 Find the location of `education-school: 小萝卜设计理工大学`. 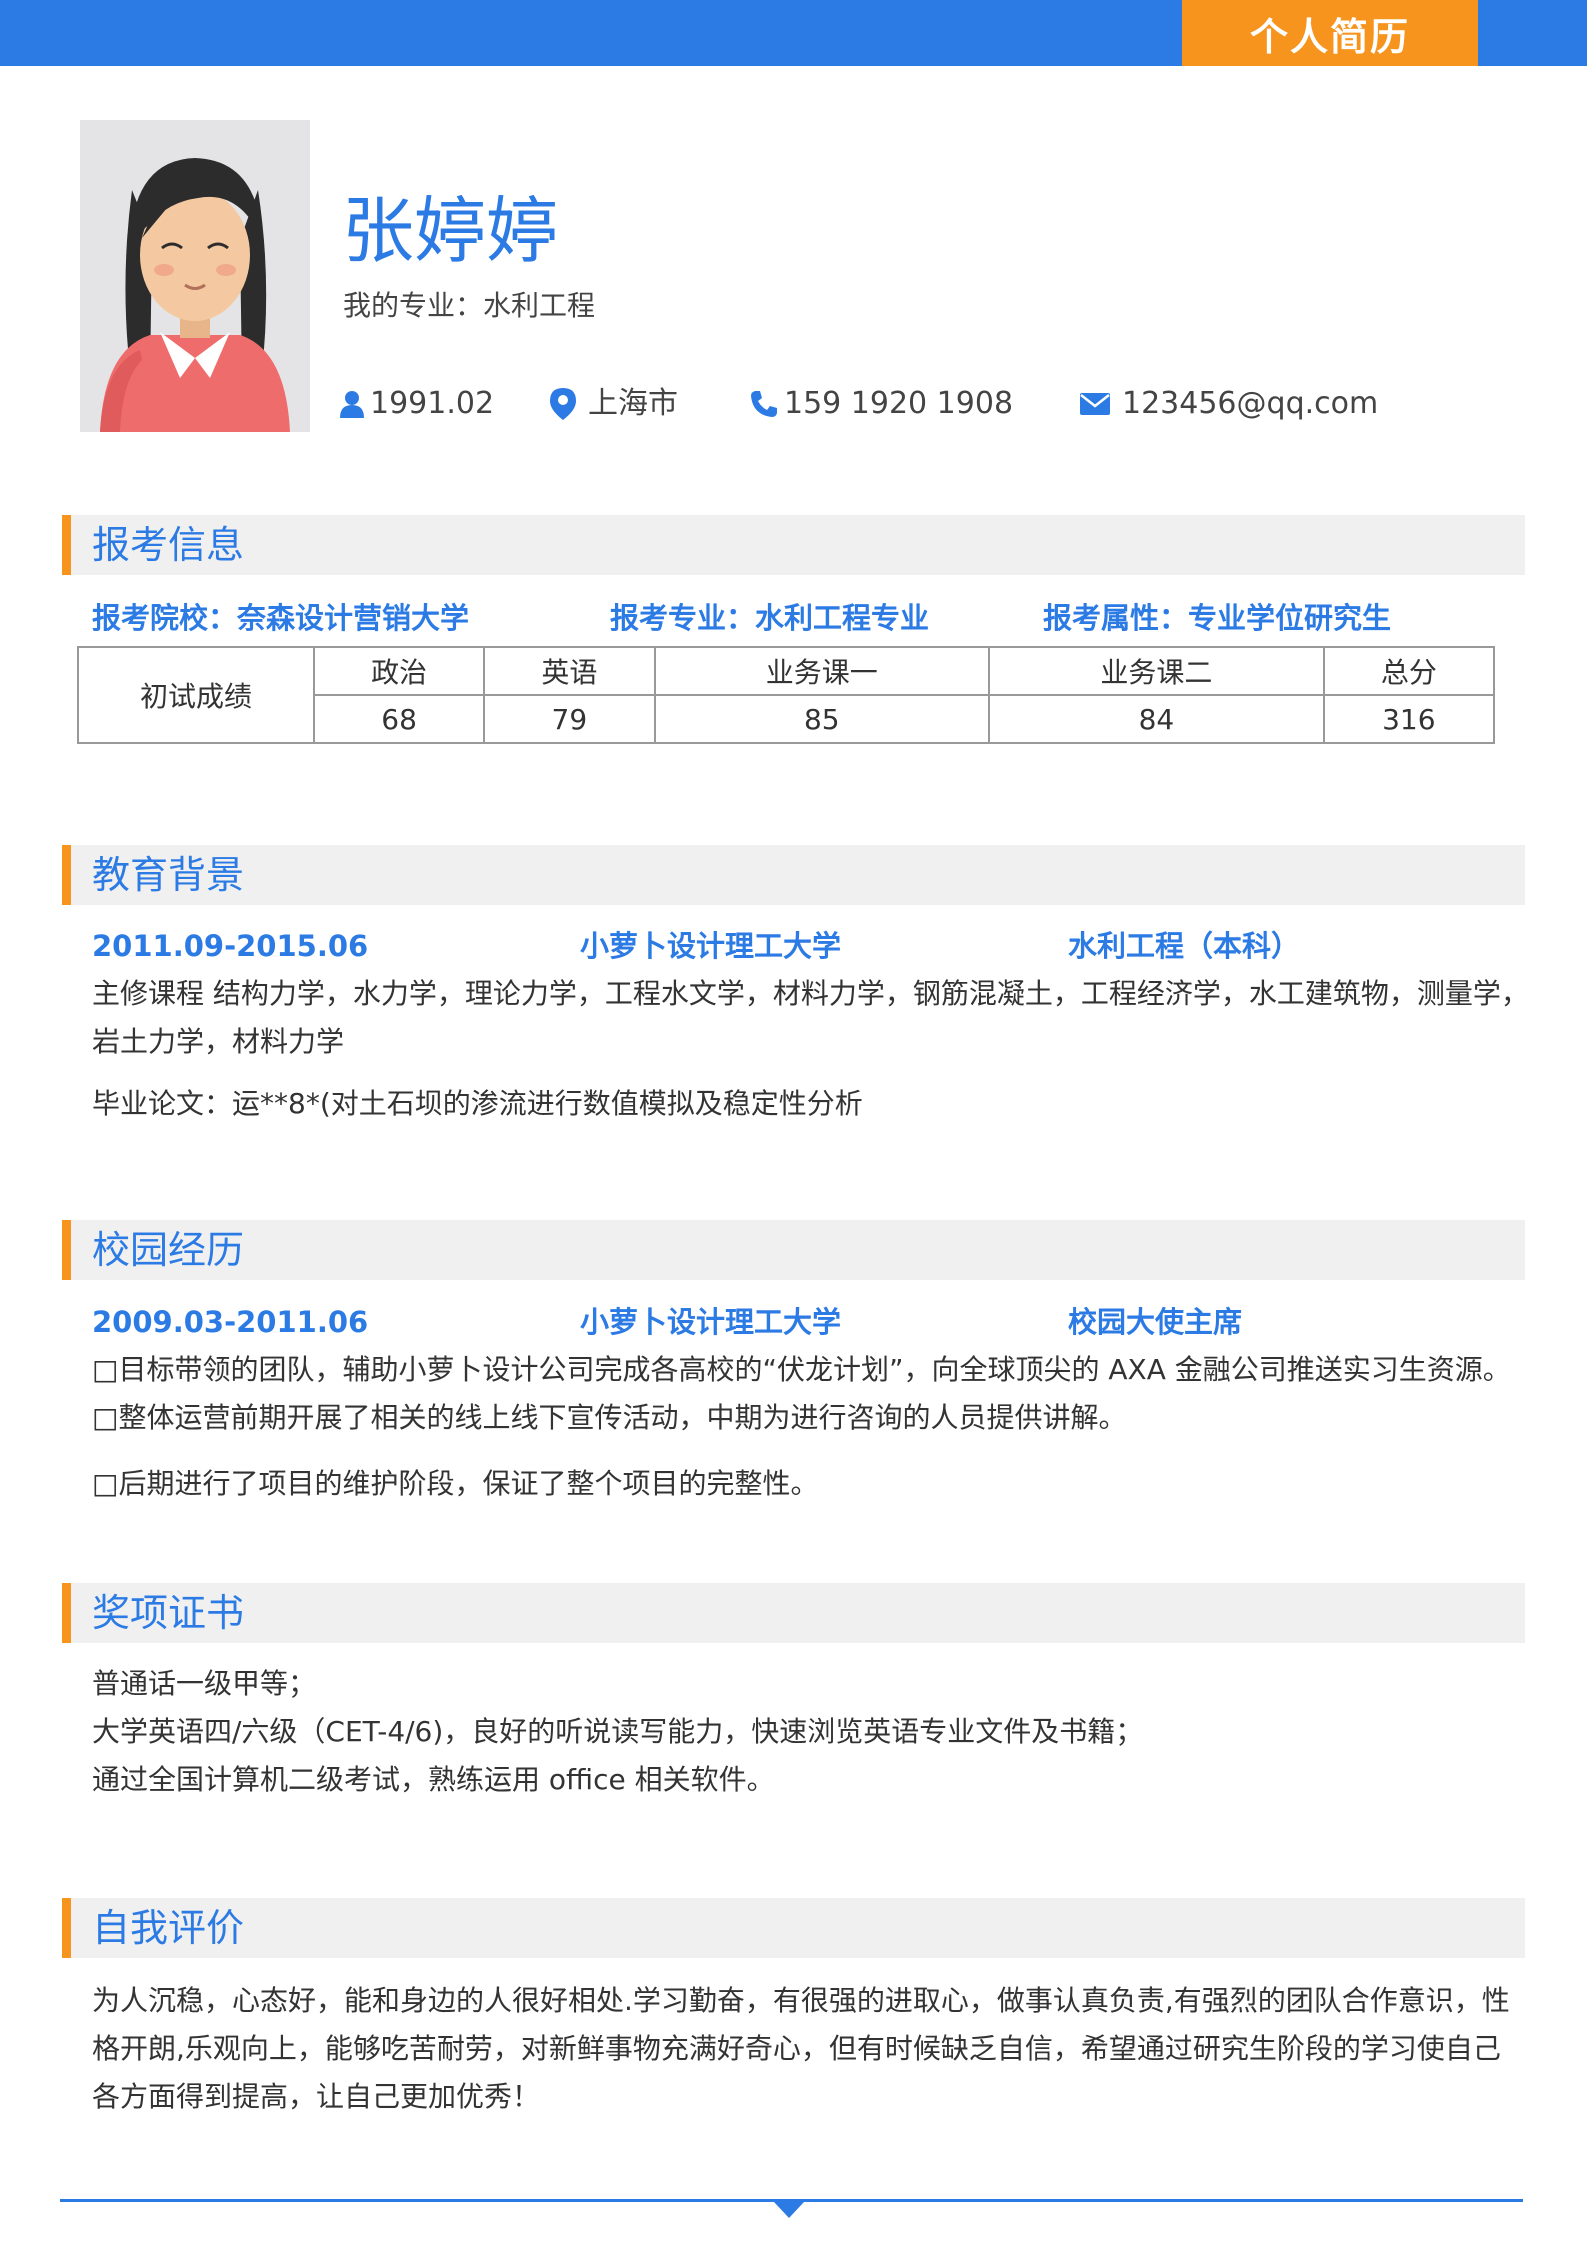

education-school: 小萝卜设计理工大学 is located at coordinates (711, 946).